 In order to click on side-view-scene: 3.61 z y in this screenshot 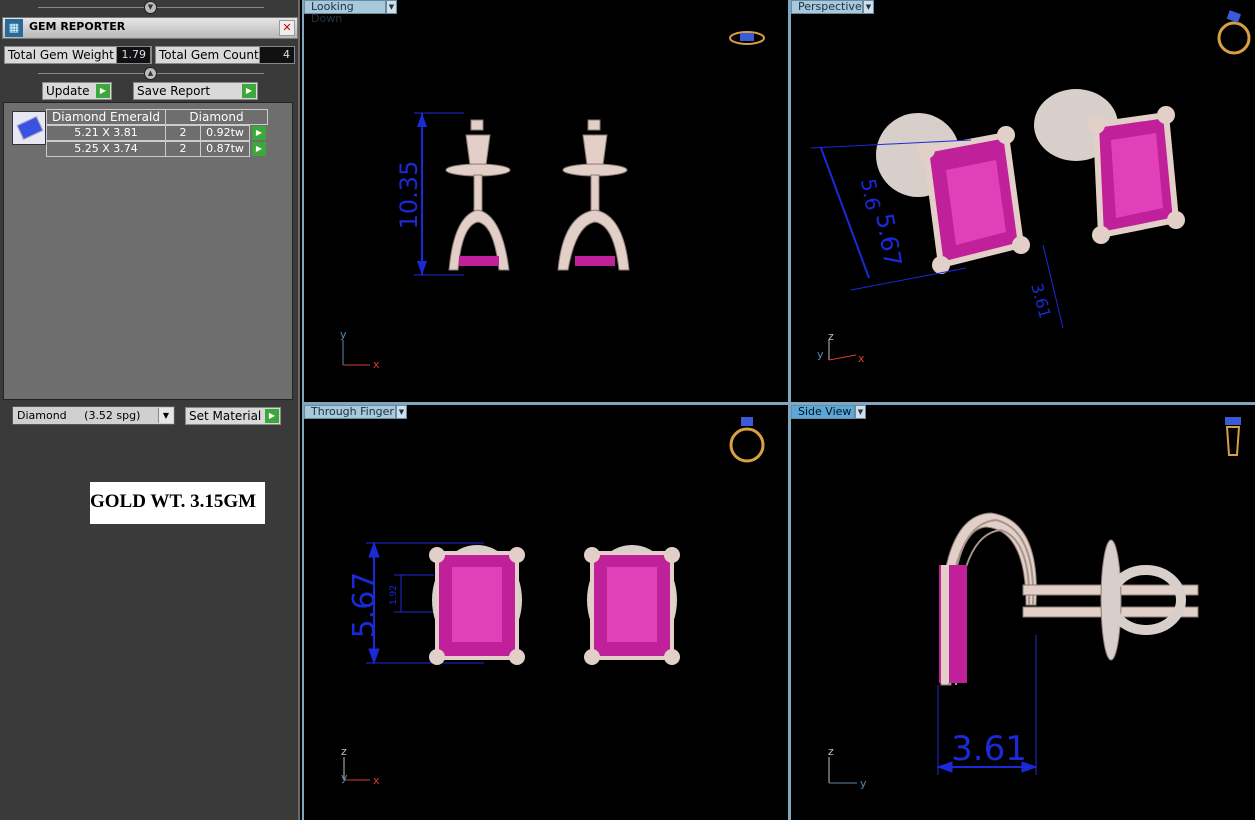, I will do `click(1034, 603)`.